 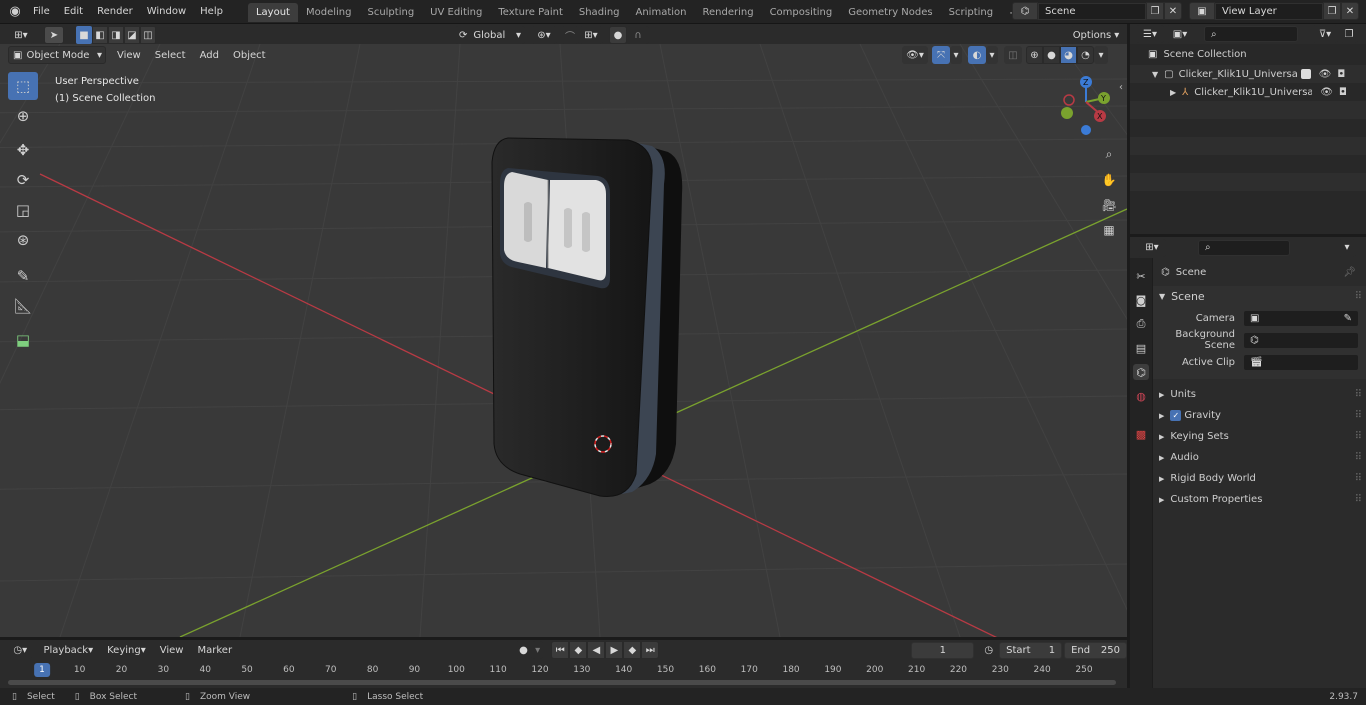 What do you see at coordinates (1349, 272) in the screenshot?
I see `pin-icon: 📌︎` at bounding box center [1349, 272].